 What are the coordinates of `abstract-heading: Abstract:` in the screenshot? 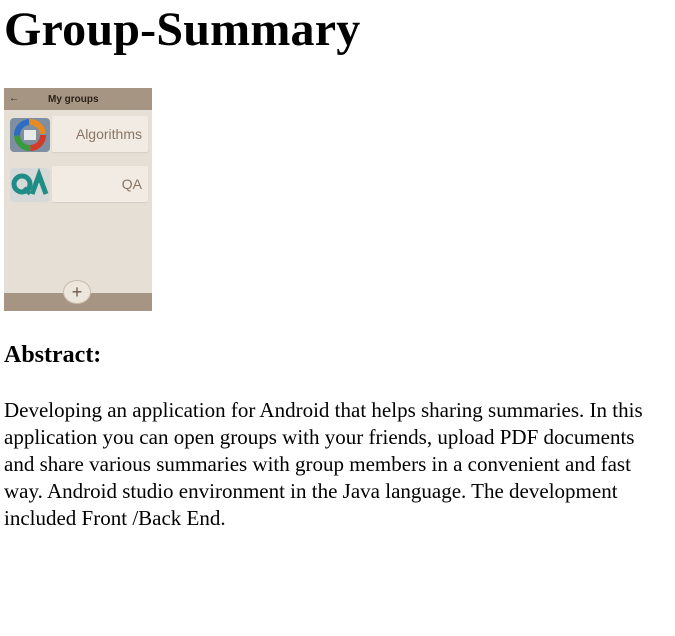 It's located at (53, 355).